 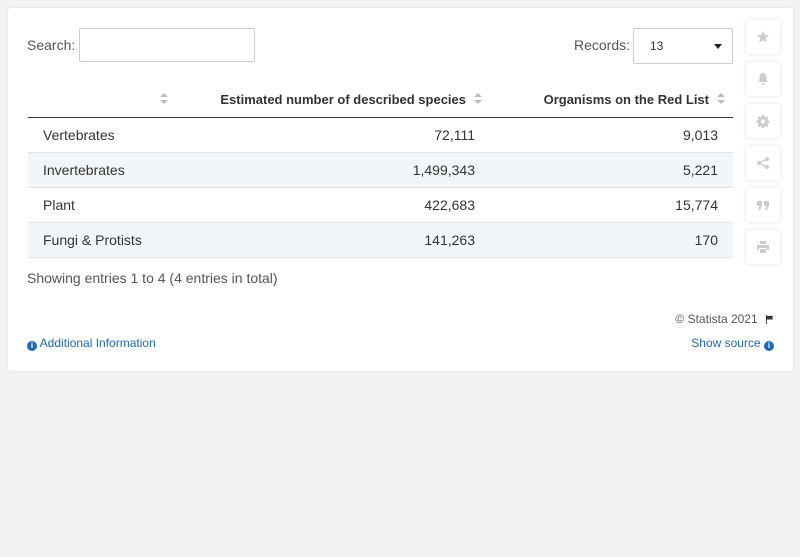 What do you see at coordinates (97, 343) in the screenshot?
I see `additional-information-label: Additional Information` at bounding box center [97, 343].